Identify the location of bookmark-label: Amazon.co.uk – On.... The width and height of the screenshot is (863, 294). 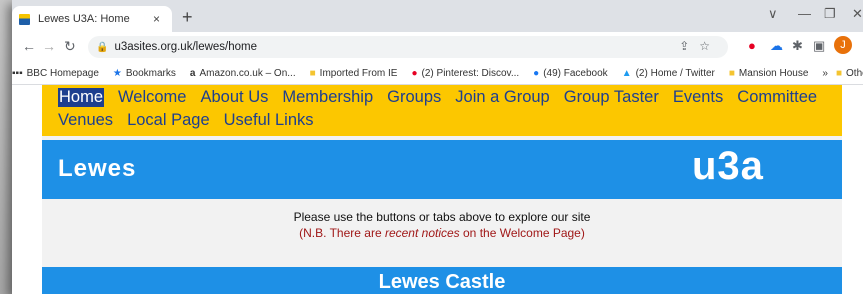
(247, 73).